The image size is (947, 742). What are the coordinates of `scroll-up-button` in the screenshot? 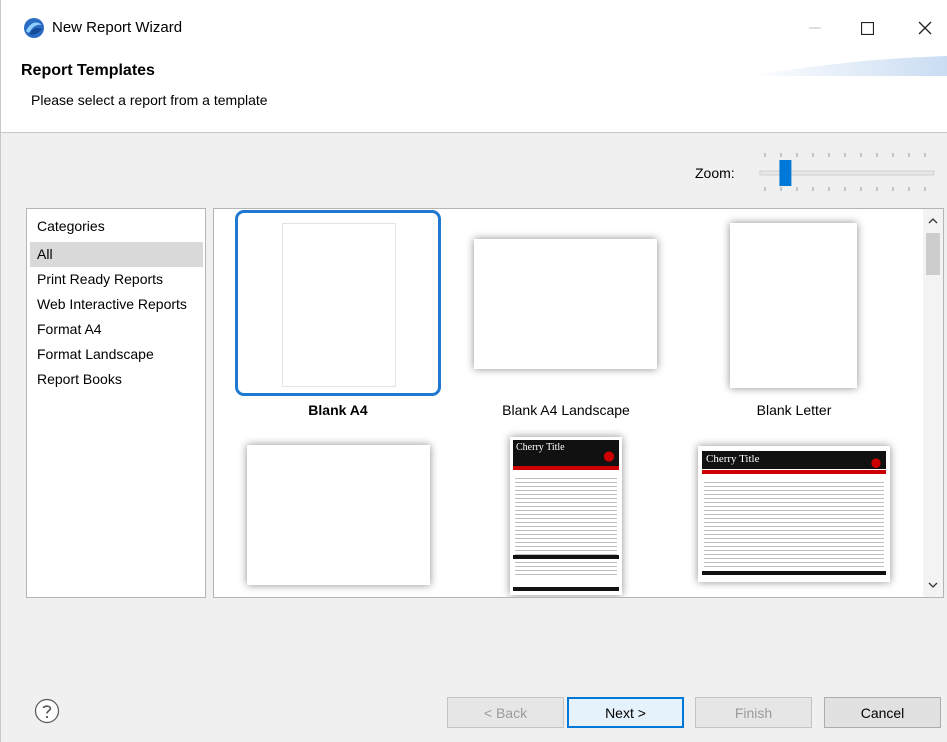 It's located at (933, 221).